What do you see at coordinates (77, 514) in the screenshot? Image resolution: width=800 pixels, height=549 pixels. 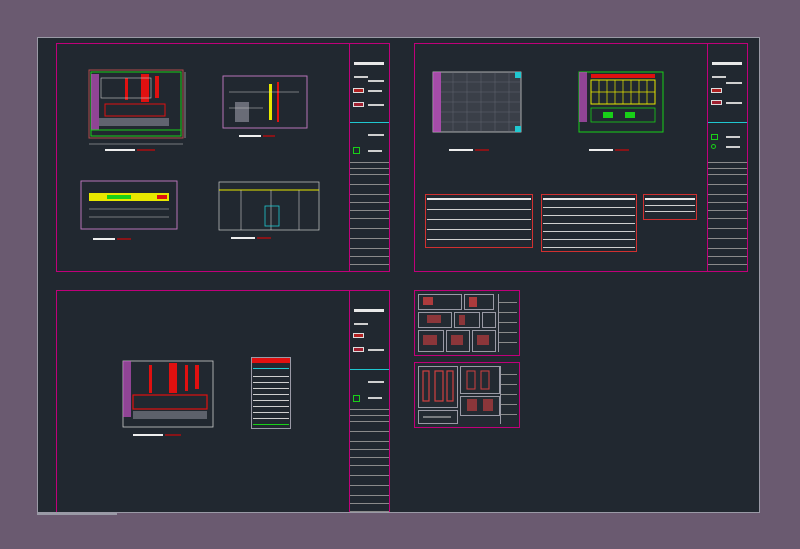 I see `horizontal-scrollbar` at bounding box center [77, 514].